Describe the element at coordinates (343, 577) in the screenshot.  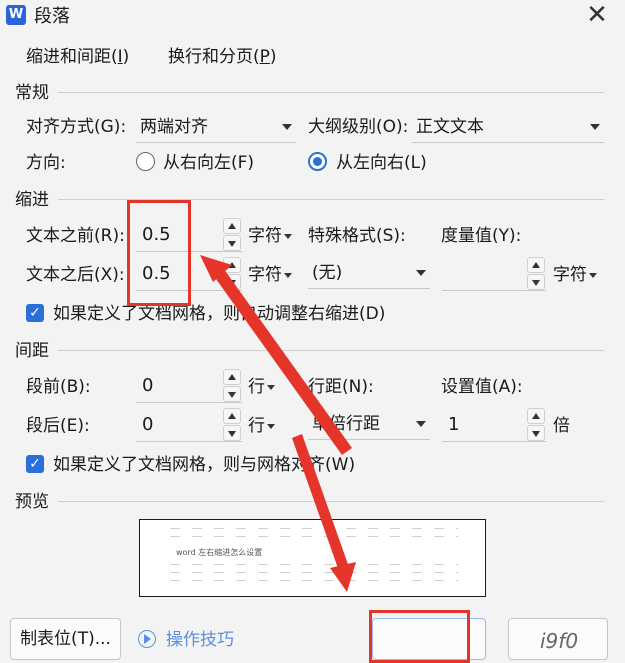
I see `annotation-arrow-head` at that location.